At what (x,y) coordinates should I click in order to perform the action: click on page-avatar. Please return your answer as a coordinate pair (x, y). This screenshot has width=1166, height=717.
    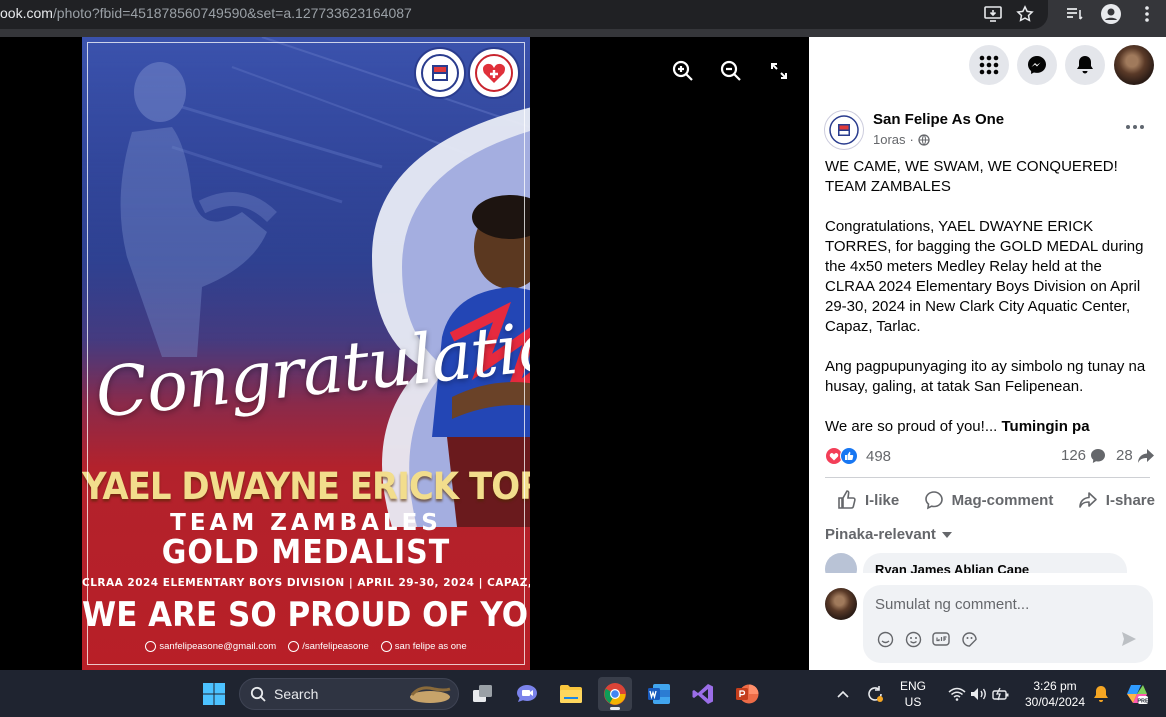
    Looking at the image, I should click on (844, 130).